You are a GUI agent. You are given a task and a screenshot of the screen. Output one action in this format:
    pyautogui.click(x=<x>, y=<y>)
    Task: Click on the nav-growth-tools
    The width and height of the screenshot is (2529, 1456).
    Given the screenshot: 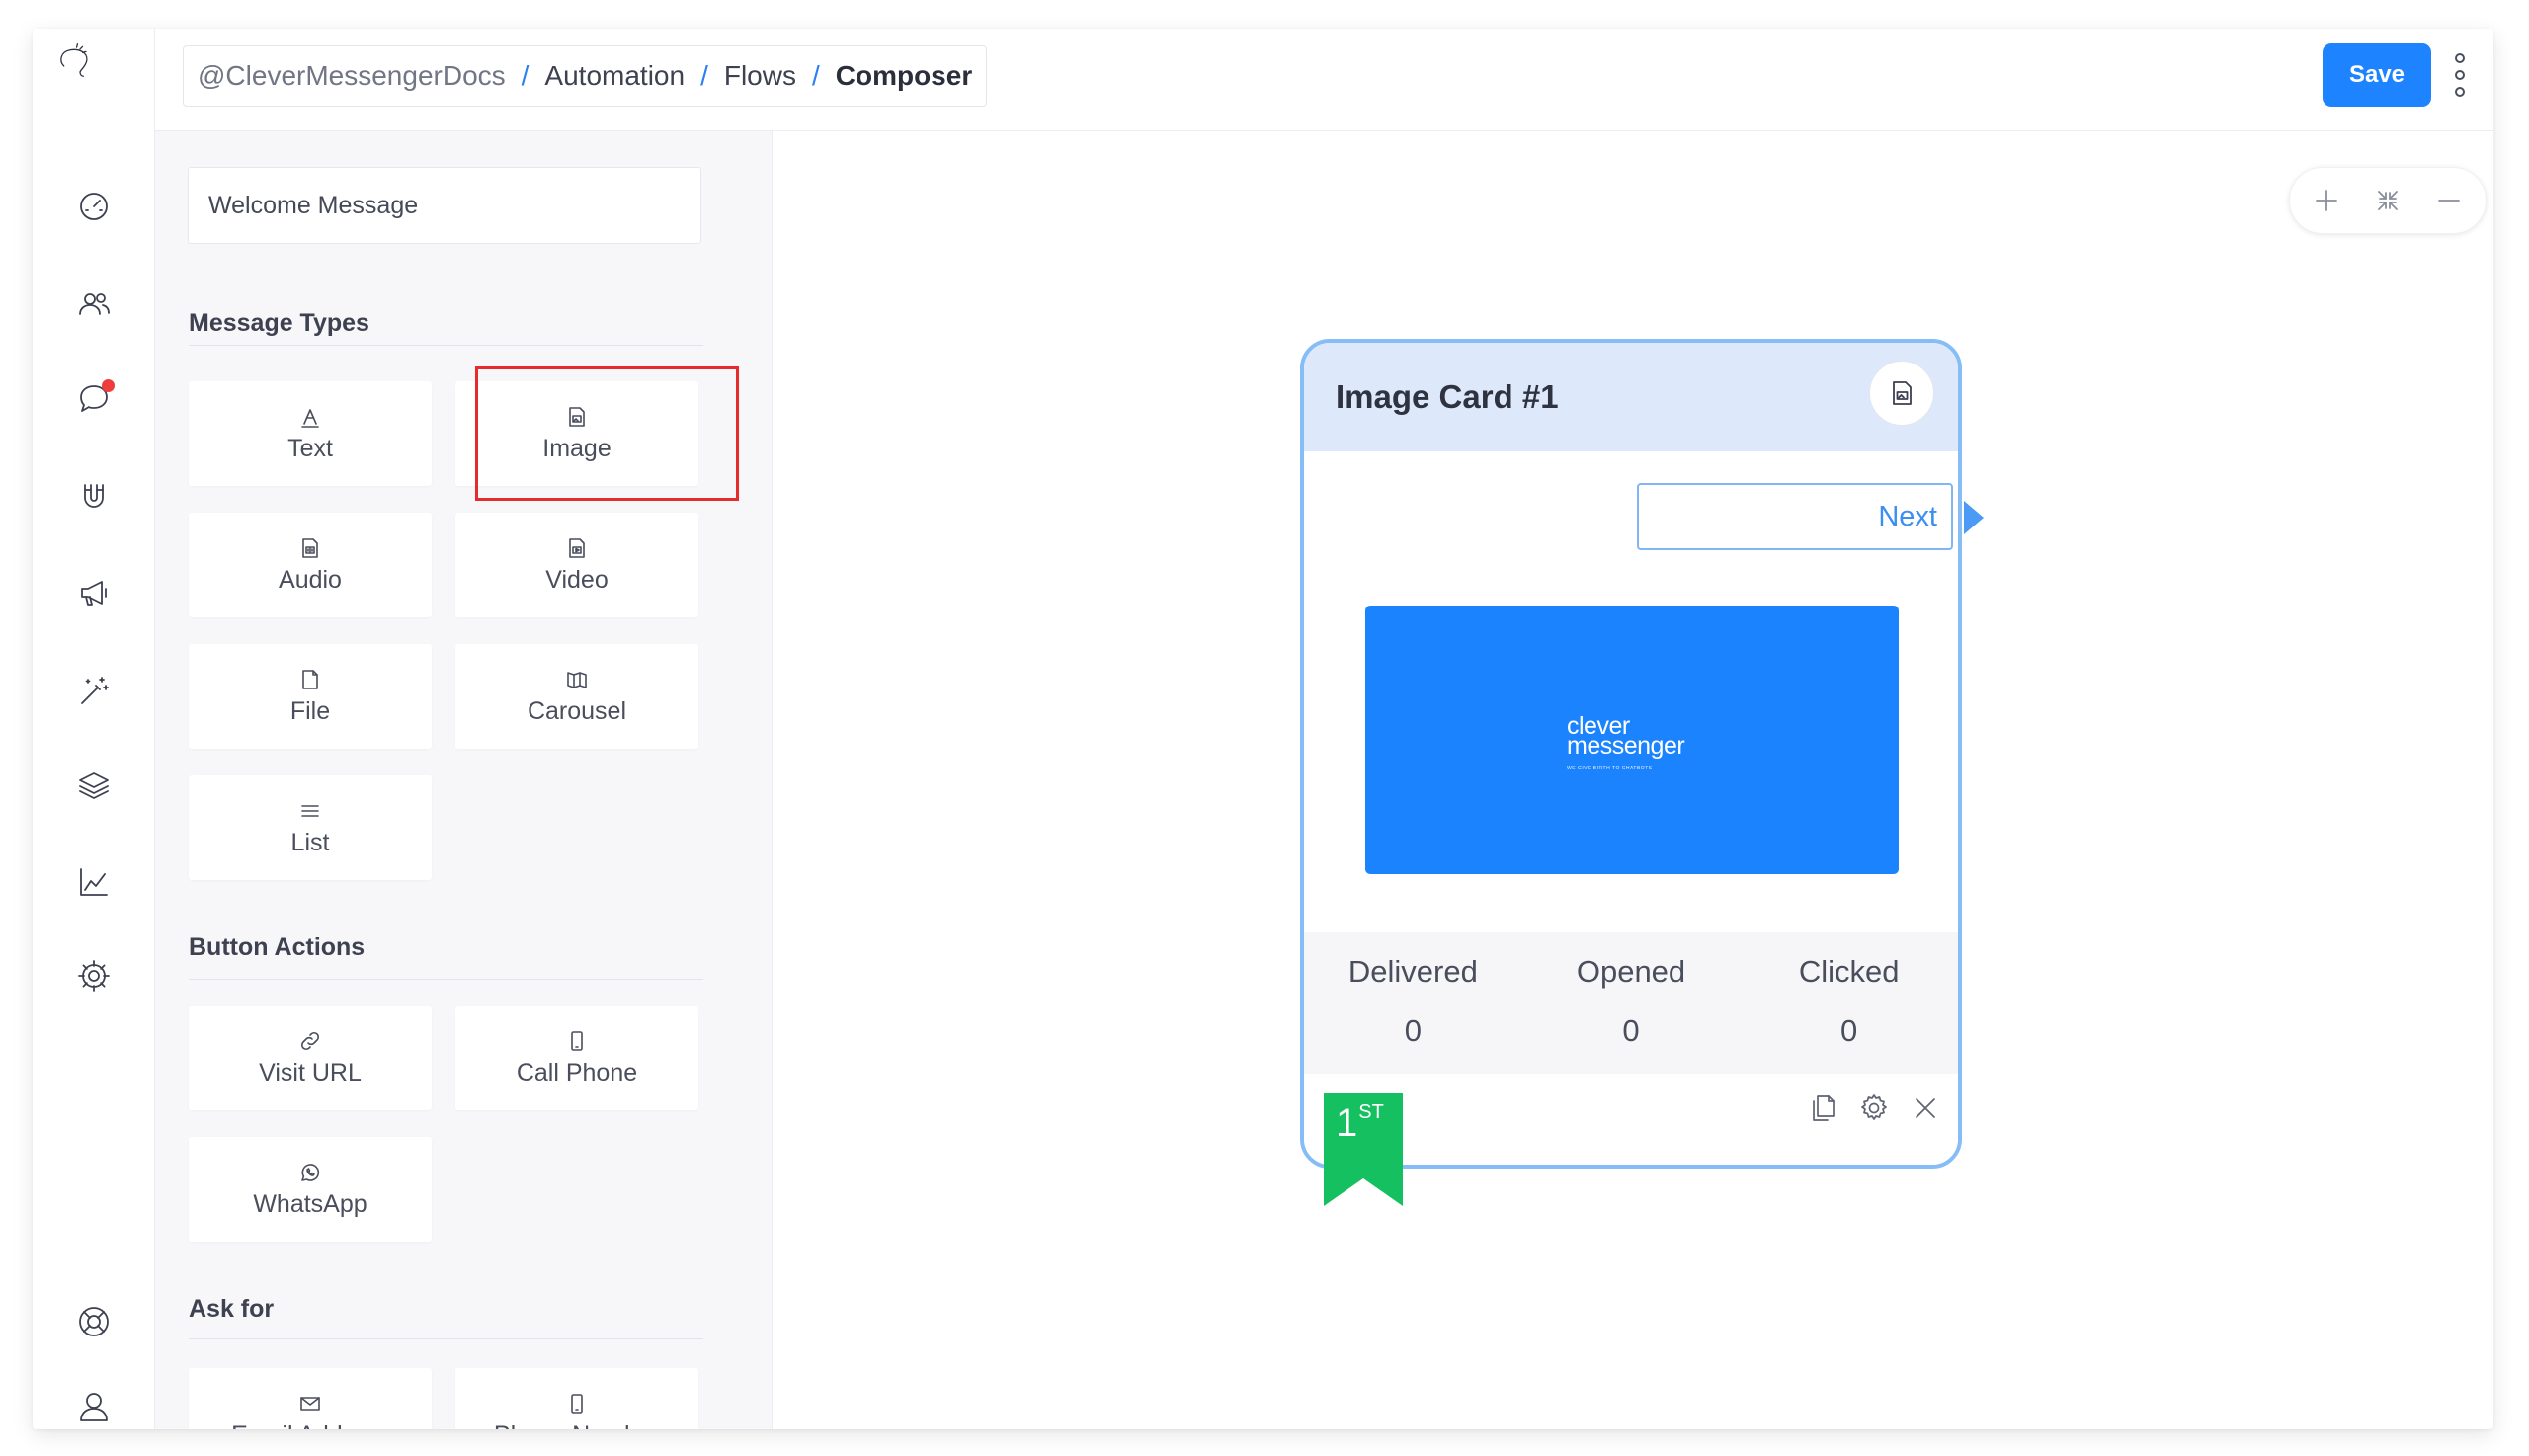 What is the action you would take?
    pyautogui.click(x=94, y=496)
    